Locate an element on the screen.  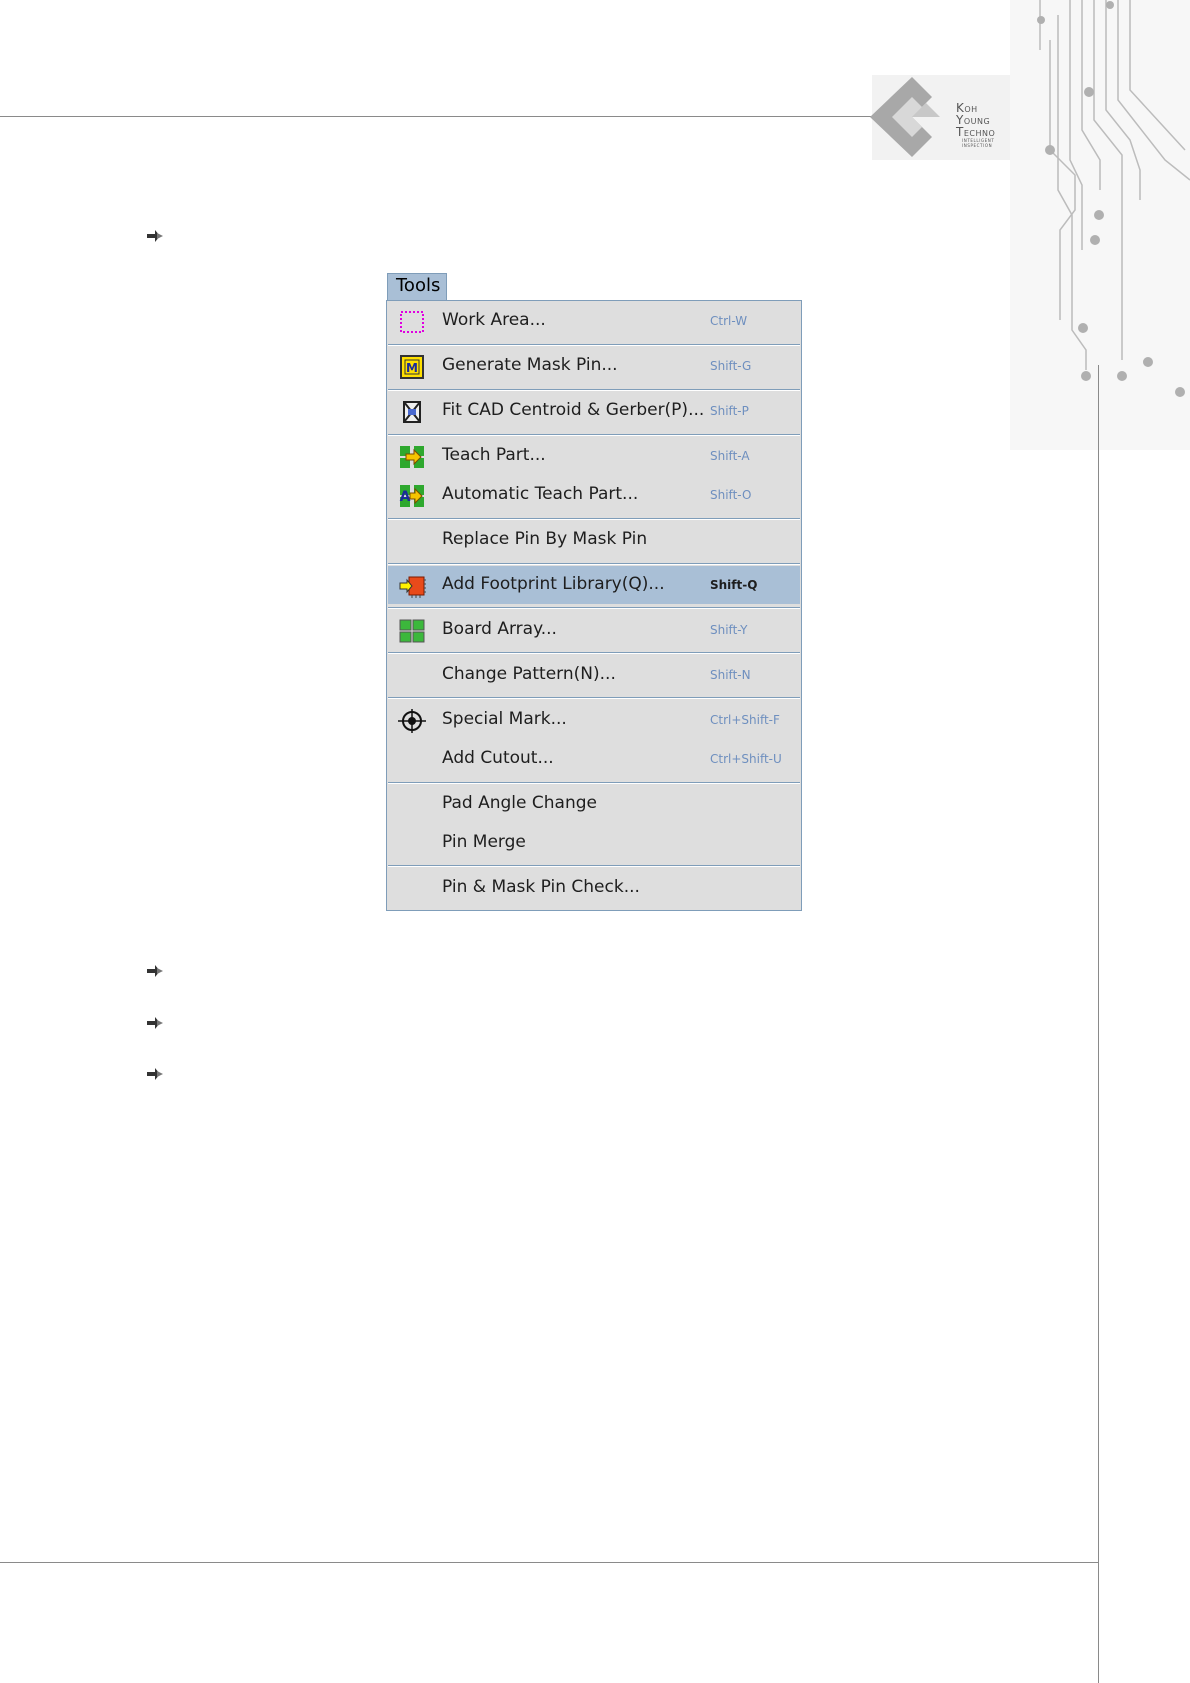
menu-item-work-area: Work Area... Ctrl-W is located at coordinates (594, 321).